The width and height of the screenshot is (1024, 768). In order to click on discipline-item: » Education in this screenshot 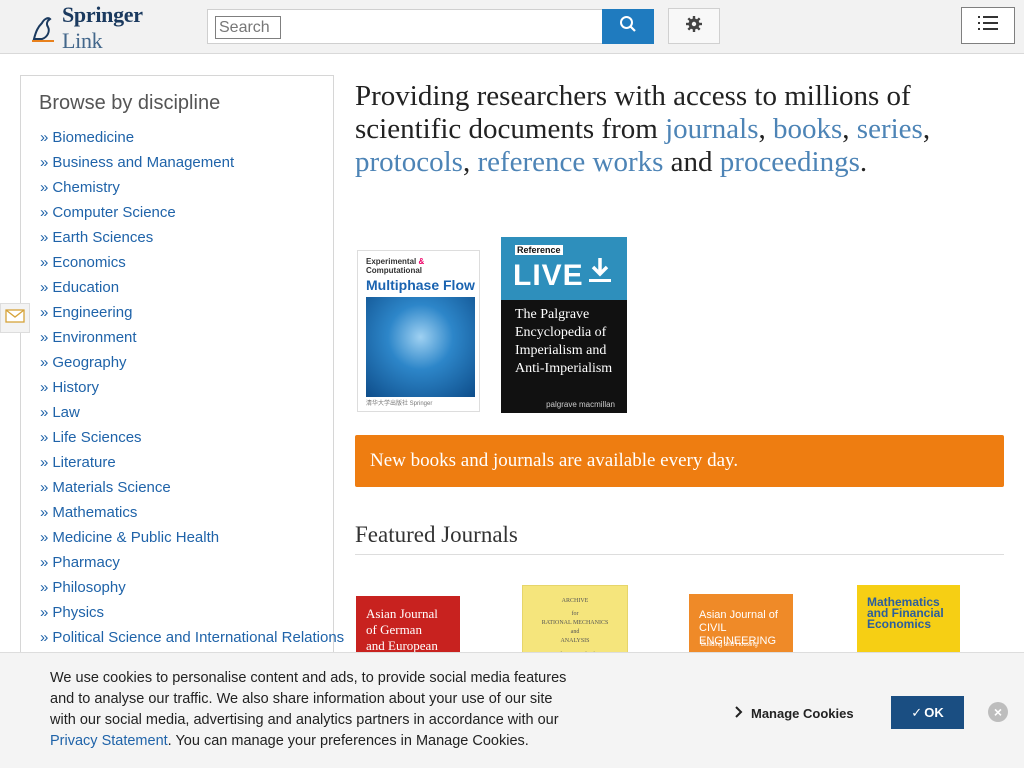, I will do `click(192, 290)`.